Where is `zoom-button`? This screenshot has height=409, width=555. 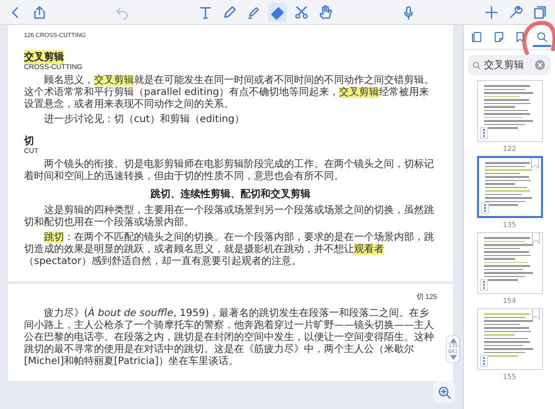
zoom-button is located at coordinates (444, 392).